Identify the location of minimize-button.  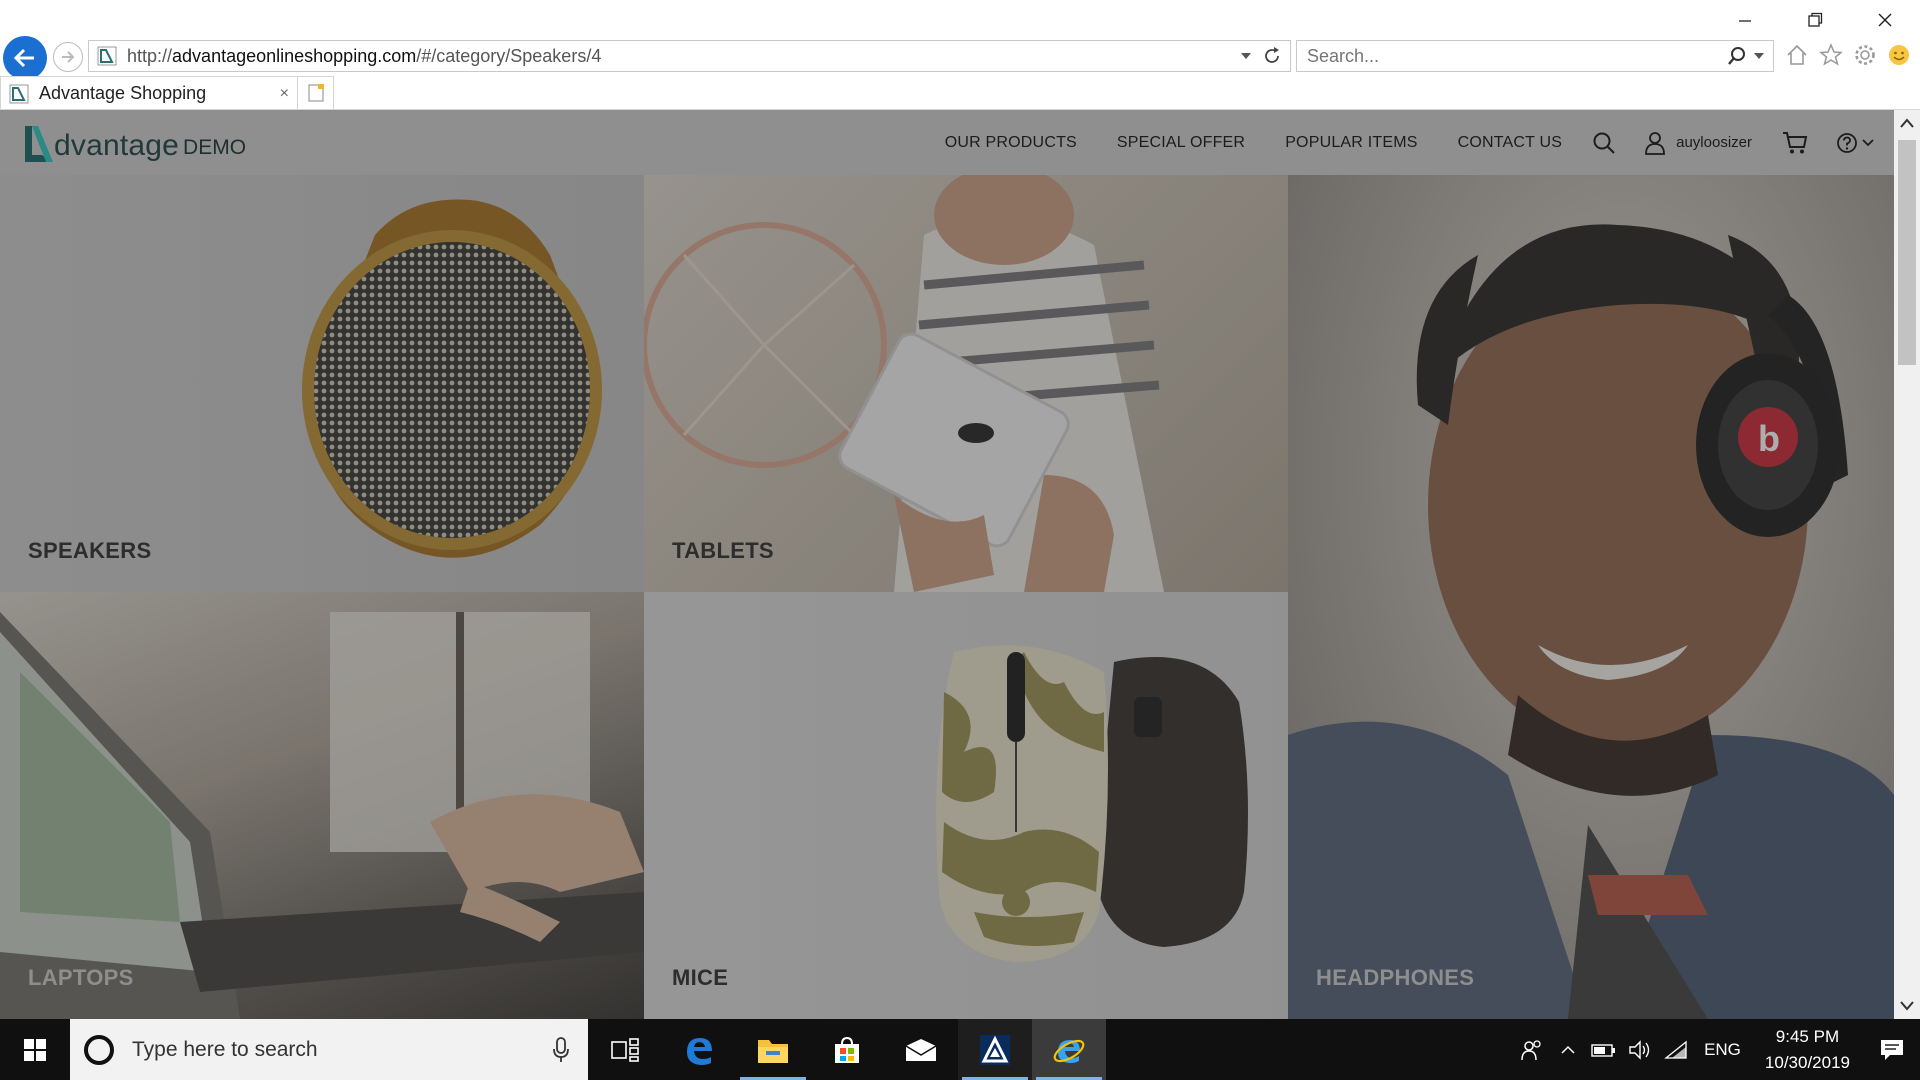
(1745, 20).